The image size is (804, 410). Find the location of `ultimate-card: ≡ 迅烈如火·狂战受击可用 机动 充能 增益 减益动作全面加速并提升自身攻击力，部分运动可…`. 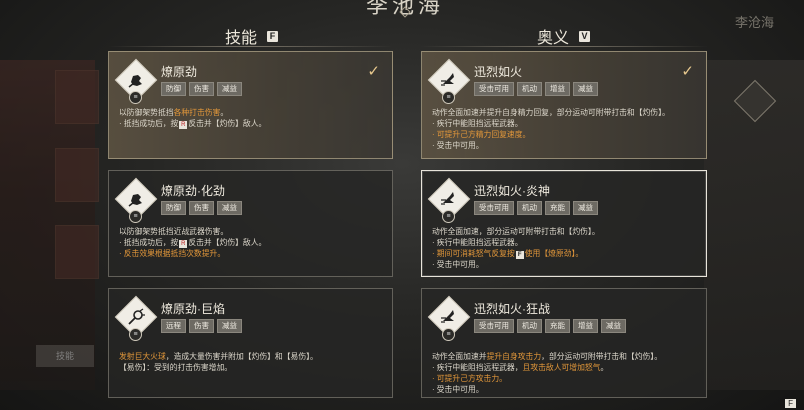

ultimate-card: ≡ 迅烈如火·狂战受击可用 机动 充能 增益 减益动作全面加速并提升自身攻击力，部分运动可… is located at coordinates (564, 343).